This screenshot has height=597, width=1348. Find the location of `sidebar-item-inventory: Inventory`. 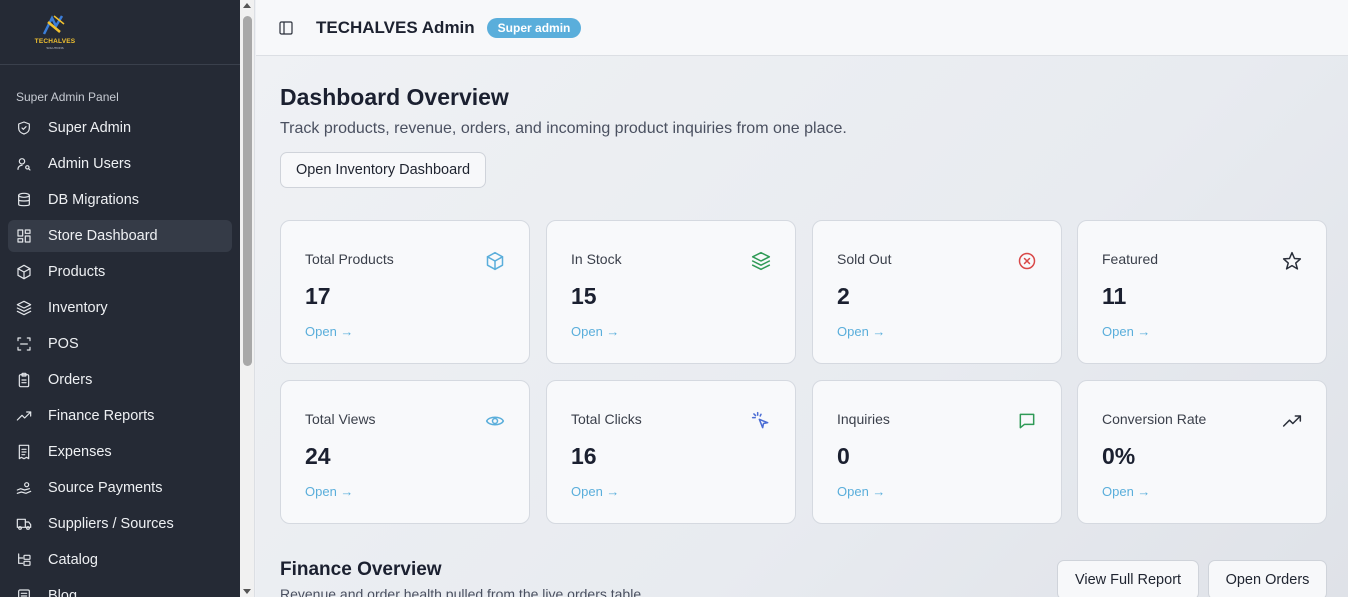

sidebar-item-inventory: Inventory is located at coordinates (120, 308).